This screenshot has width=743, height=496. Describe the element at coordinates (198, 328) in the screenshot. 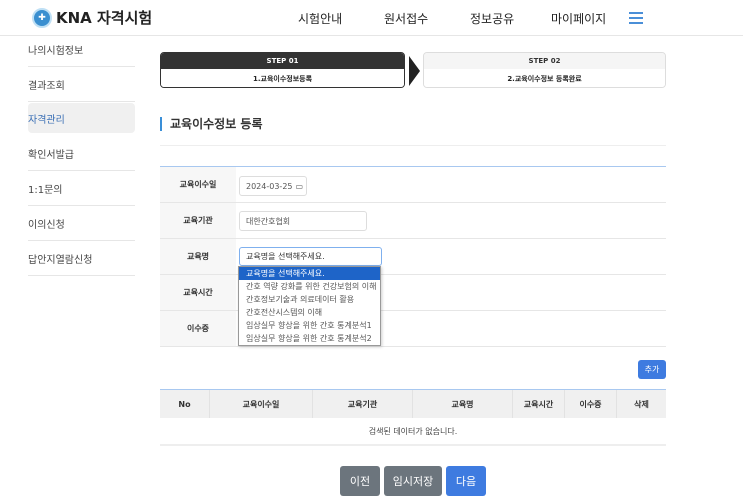

I see `cert-label: 이수증` at that location.